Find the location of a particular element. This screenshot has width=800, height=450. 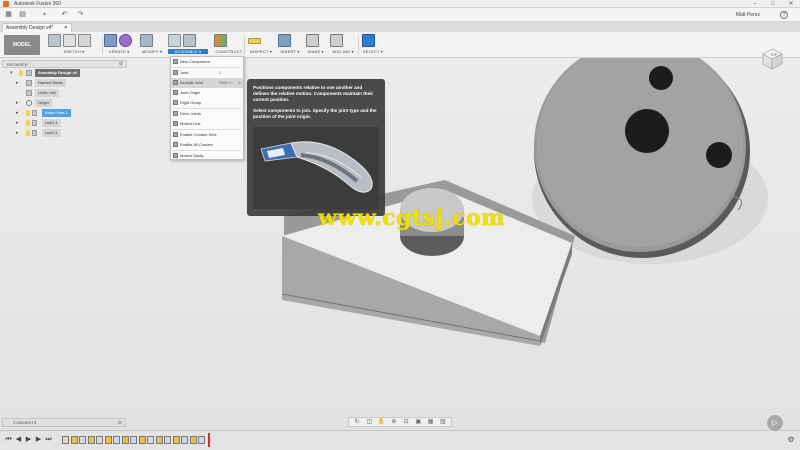

select-group: SELECT ▾ is located at coordinates (373, 45).